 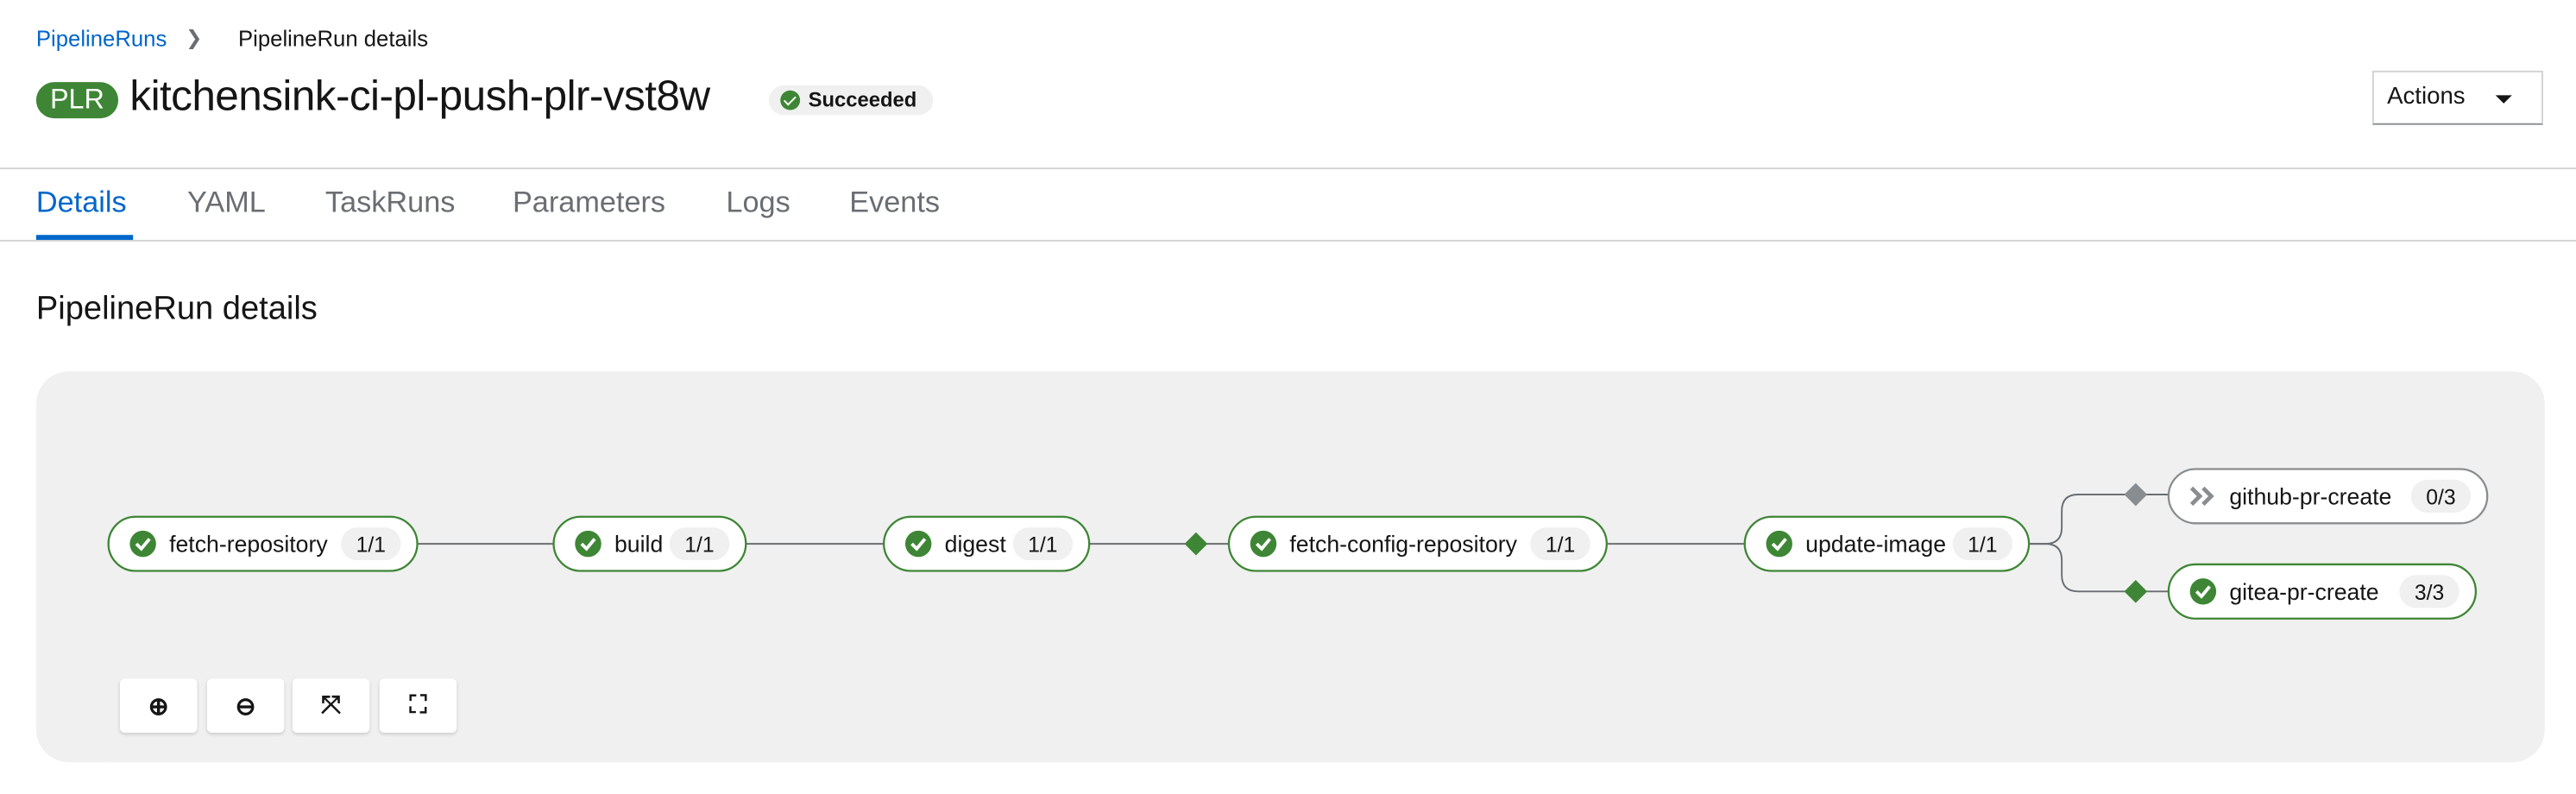 What do you see at coordinates (248, 545) in the screenshot?
I see `task-name: fetch-repository` at bounding box center [248, 545].